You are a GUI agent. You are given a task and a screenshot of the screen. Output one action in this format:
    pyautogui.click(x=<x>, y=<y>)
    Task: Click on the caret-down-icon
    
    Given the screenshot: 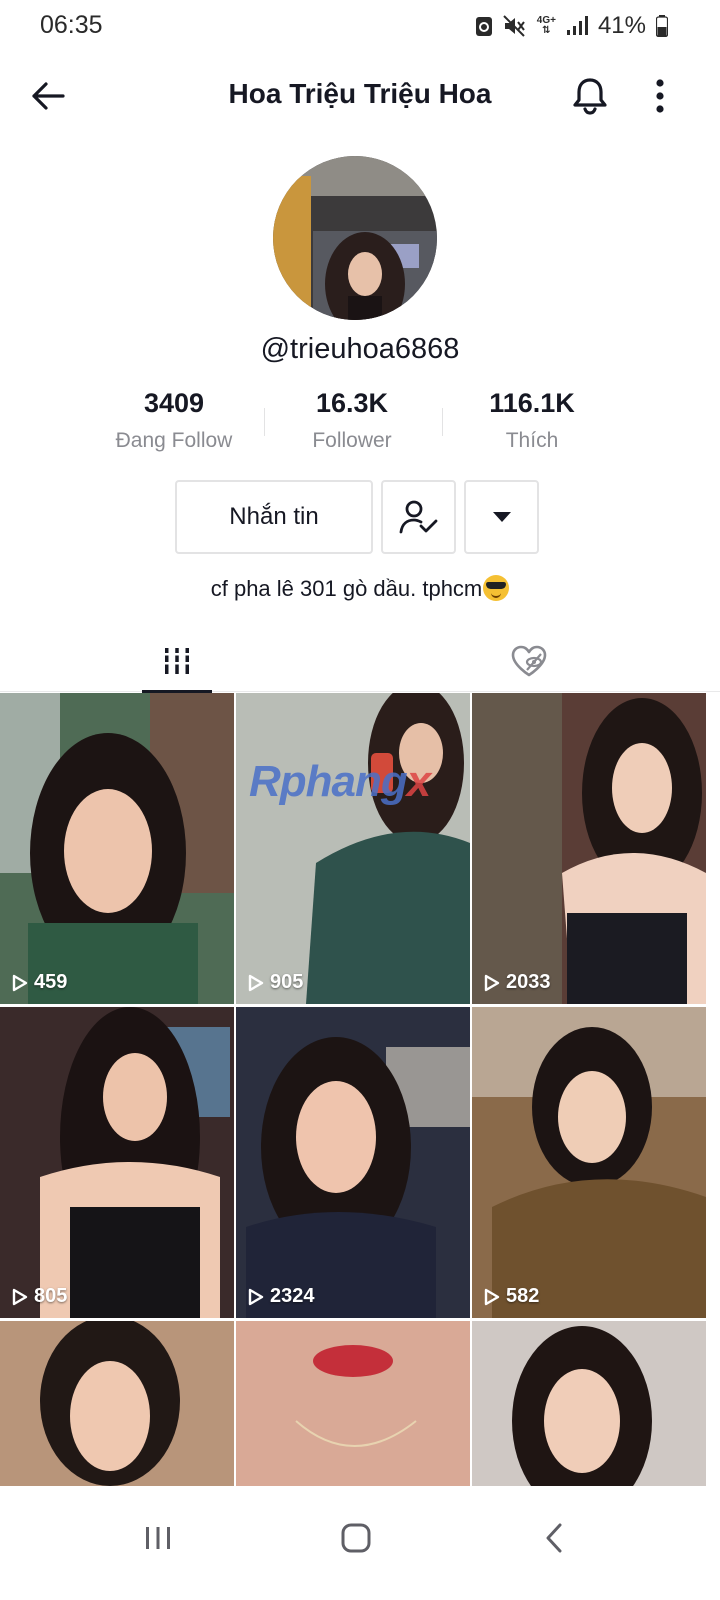 What is the action you would take?
    pyautogui.click(x=501, y=517)
    